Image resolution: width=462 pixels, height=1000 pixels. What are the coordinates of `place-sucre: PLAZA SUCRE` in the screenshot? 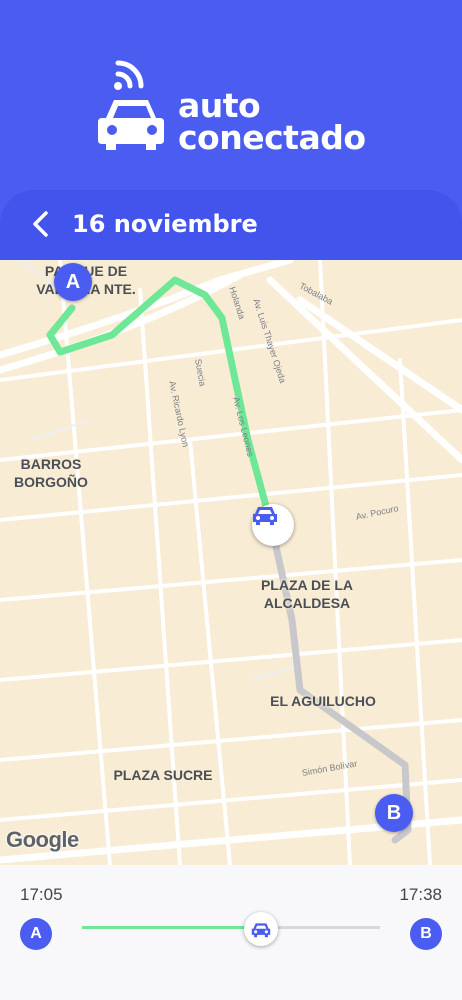 It's located at (163, 775).